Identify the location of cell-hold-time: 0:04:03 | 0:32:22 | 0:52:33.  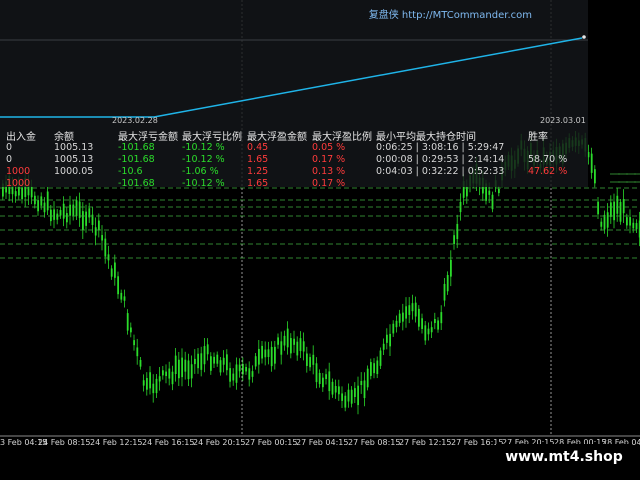
(440, 171).